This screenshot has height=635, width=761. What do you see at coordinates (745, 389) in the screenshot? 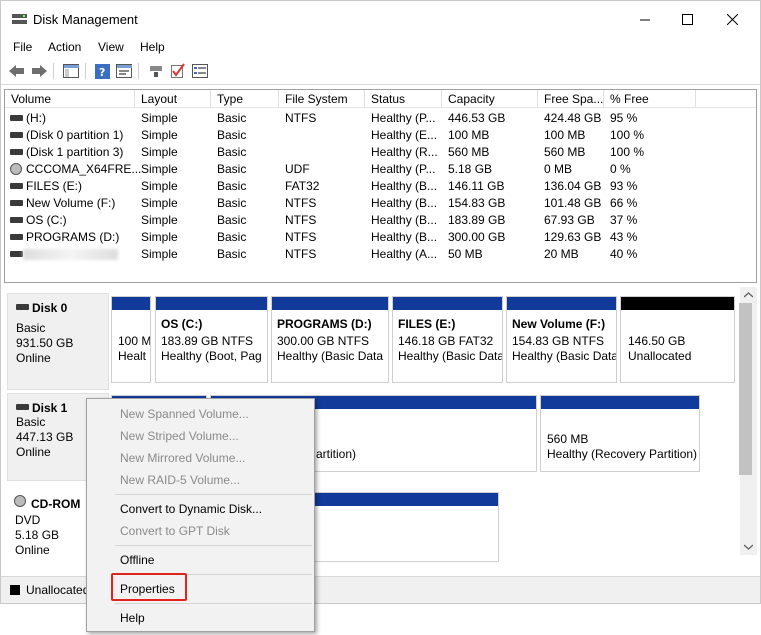
I see `scrollbar-thumb` at bounding box center [745, 389].